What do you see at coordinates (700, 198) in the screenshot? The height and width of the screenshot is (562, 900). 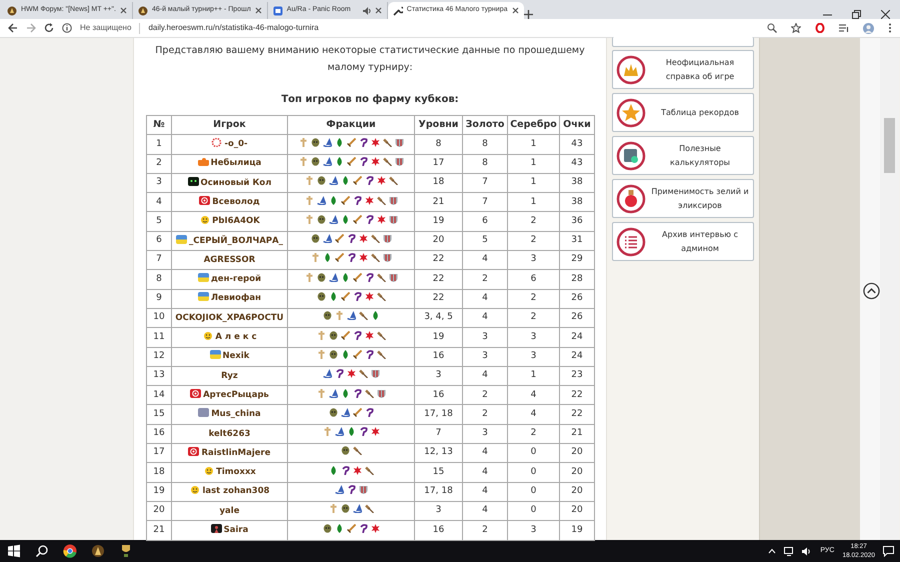 I see `sidebar-link-label: Применимость зелий и эликсиров` at bounding box center [700, 198].